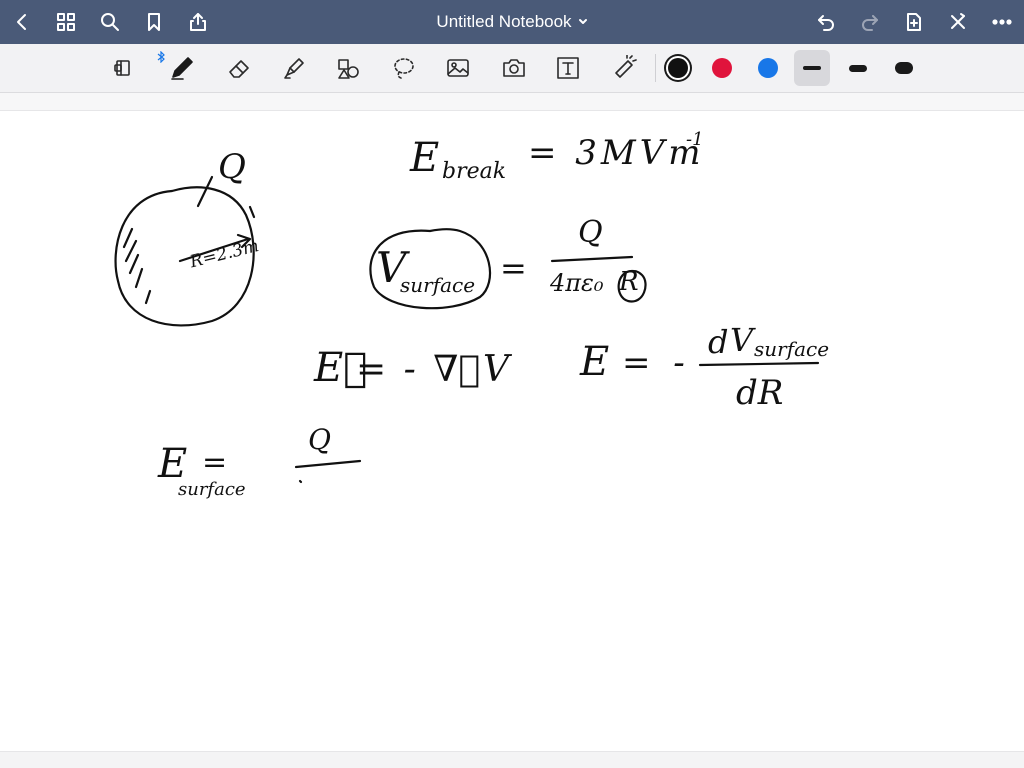 This screenshot has width=1024, height=768. Describe the element at coordinates (438, 285) in the screenshot. I see `vsurface-subscript: surface` at that location.